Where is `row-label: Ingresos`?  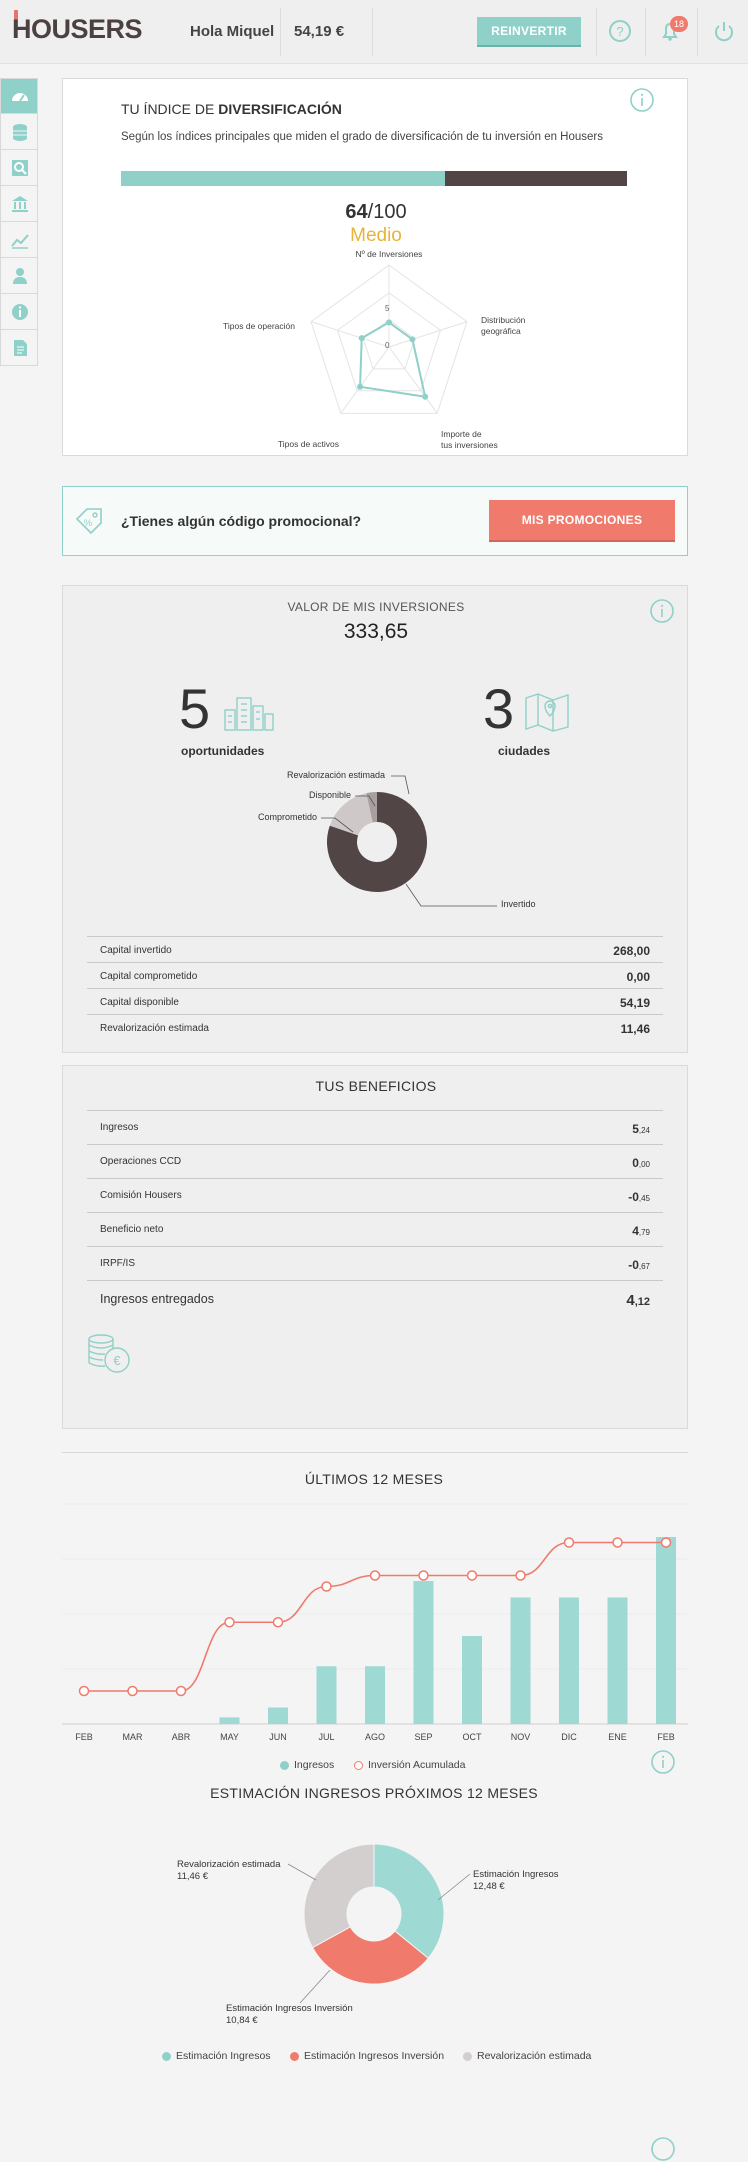
row-label: Ingresos is located at coordinates (119, 1127).